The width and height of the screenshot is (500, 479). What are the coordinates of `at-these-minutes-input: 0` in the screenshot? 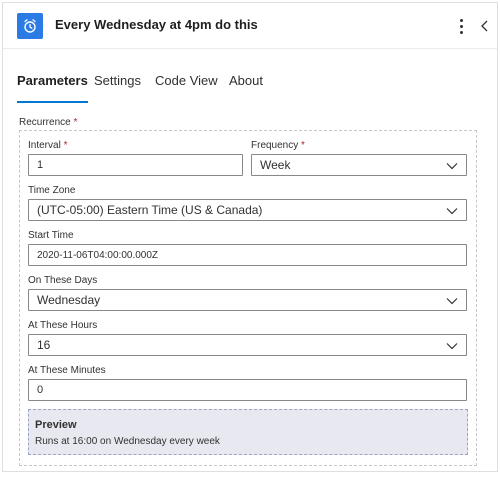 It's located at (247, 390).